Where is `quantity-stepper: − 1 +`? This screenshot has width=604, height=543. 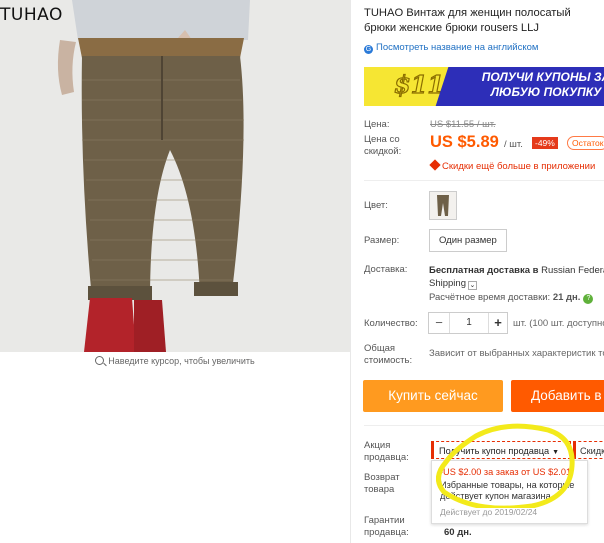
quantity-stepper: − 1 + is located at coordinates (468, 323).